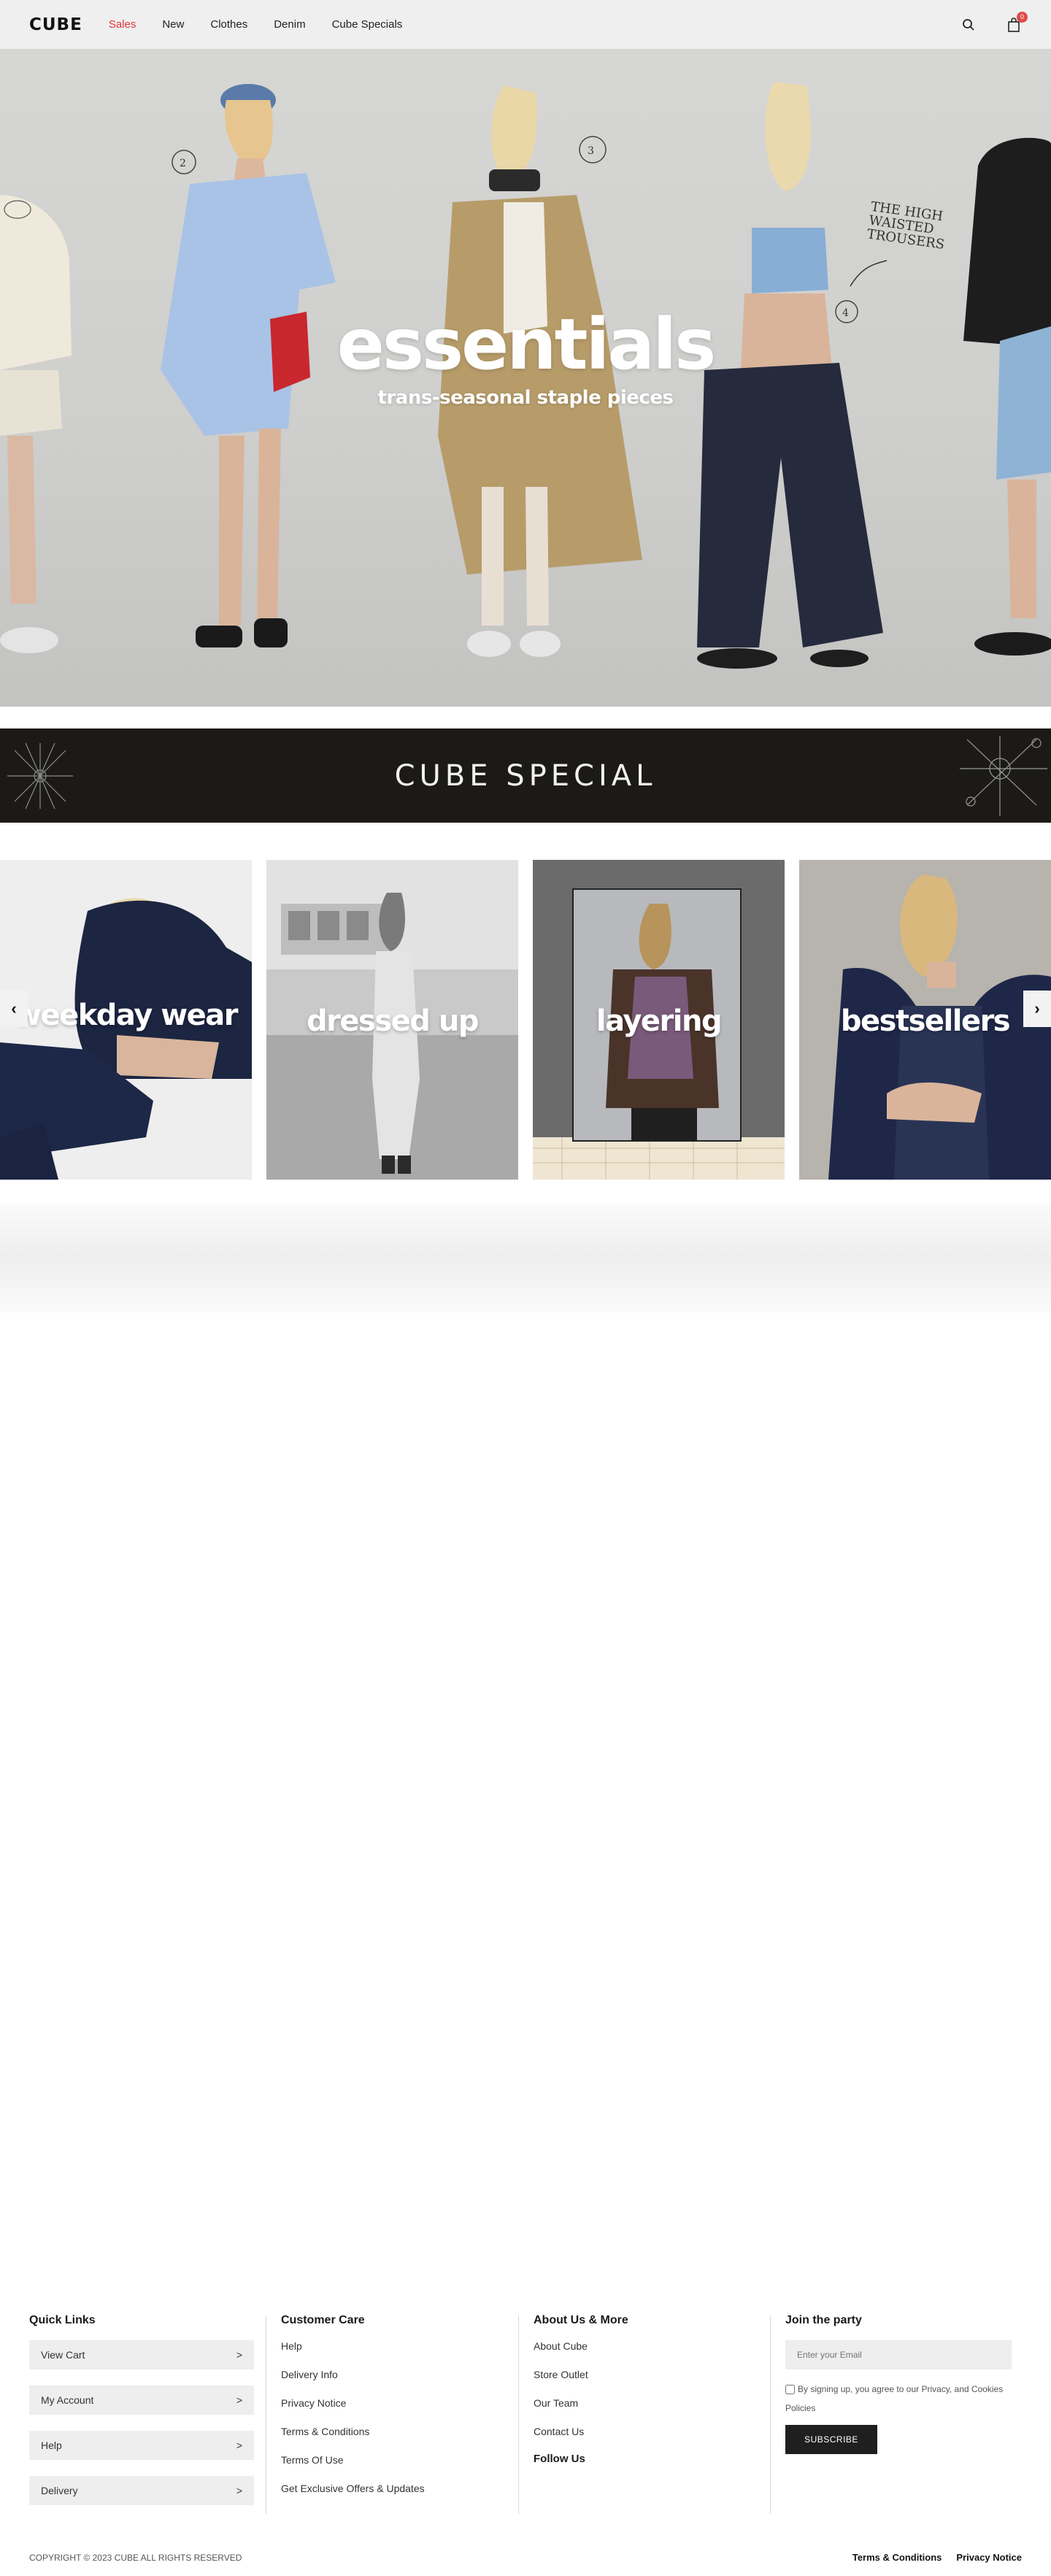 This screenshot has height=2576, width=1051. What do you see at coordinates (55, 24) in the screenshot?
I see `logo: CUBE` at bounding box center [55, 24].